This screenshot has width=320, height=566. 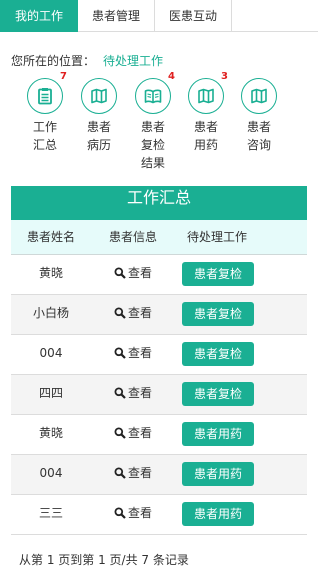 I want to click on tab-doctor-patient-interaction: 医患互动, so click(x=193, y=16).